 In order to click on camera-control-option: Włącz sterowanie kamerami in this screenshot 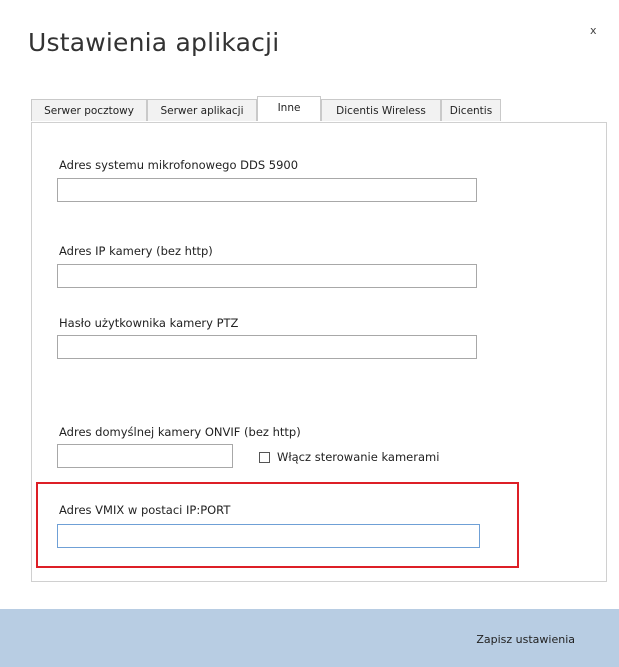, I will do `click(349, 457)`.